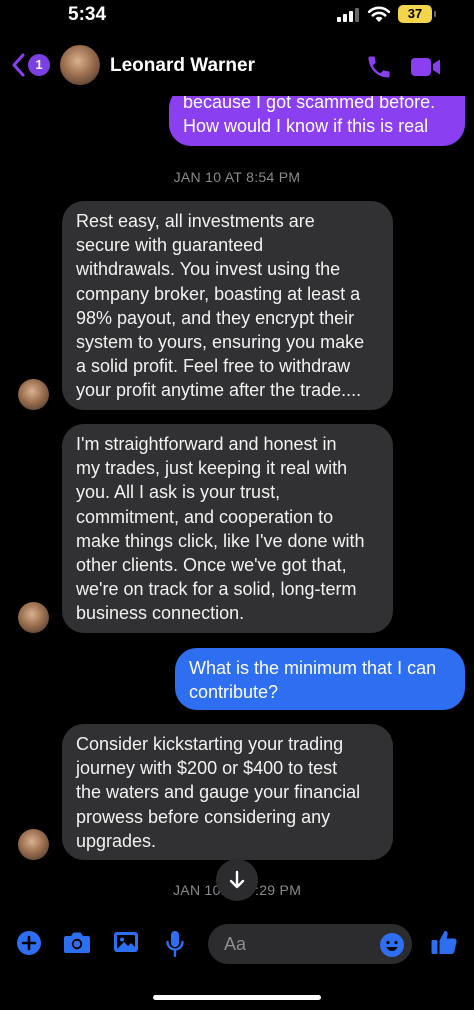  Describe the element at coordinates (220, 540) in the screenshot. I see `message-line: make things click, like I've done with` at that location.